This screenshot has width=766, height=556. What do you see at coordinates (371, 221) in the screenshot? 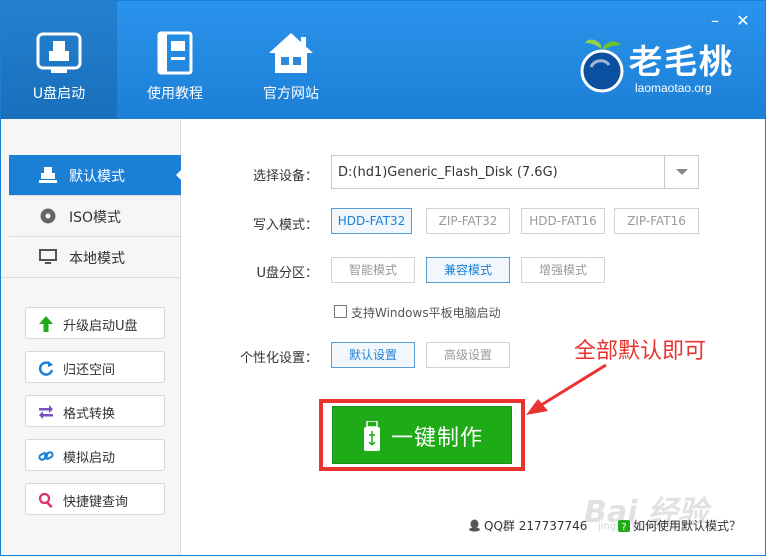
I see `write-mode-hdd-fat32: HDD-FAT32` at bounding box center [371, 221].